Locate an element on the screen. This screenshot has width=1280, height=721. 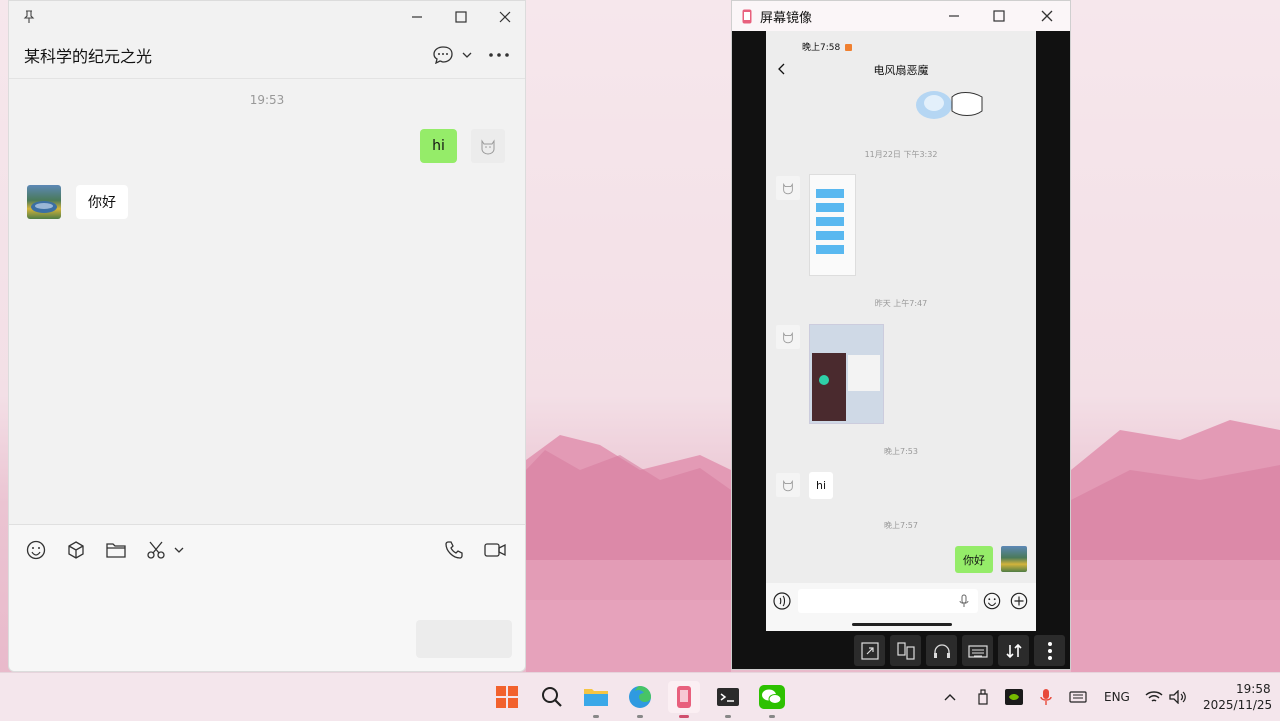
wechat-button is located at coordinates (772, 699).